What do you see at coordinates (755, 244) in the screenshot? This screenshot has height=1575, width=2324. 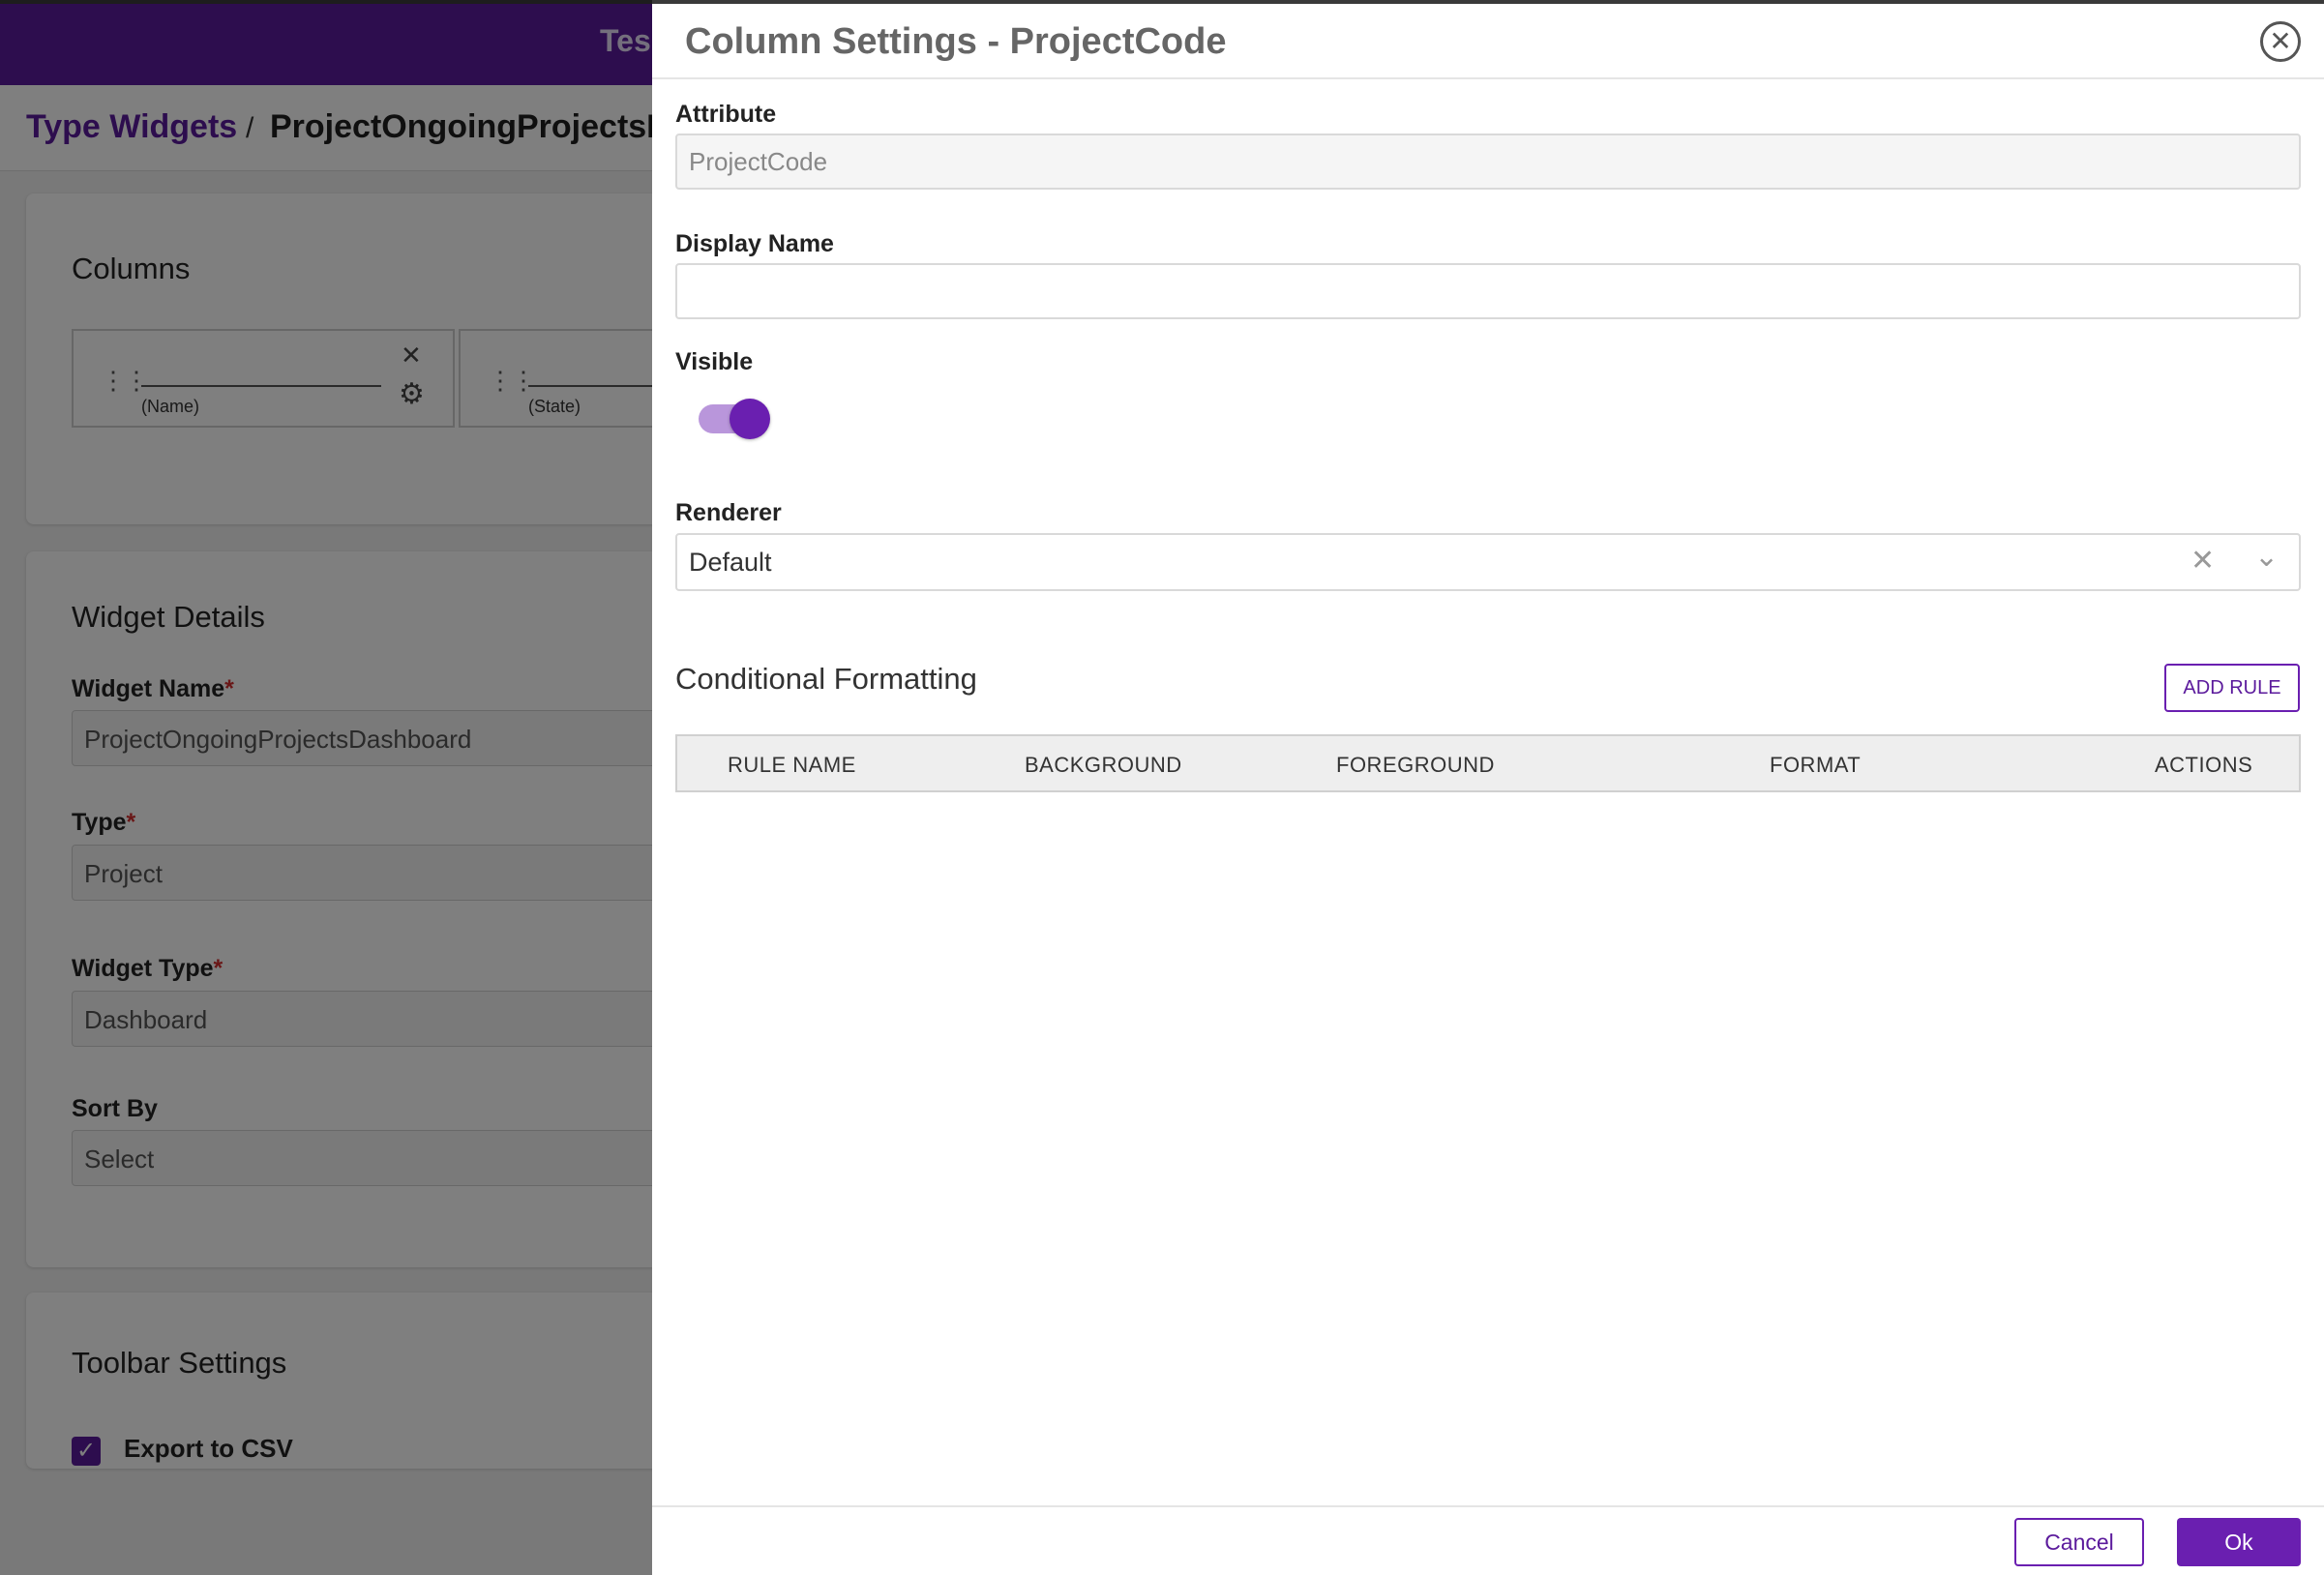 I see `display-name-label: Display Name` at bounding box center [755, 244].